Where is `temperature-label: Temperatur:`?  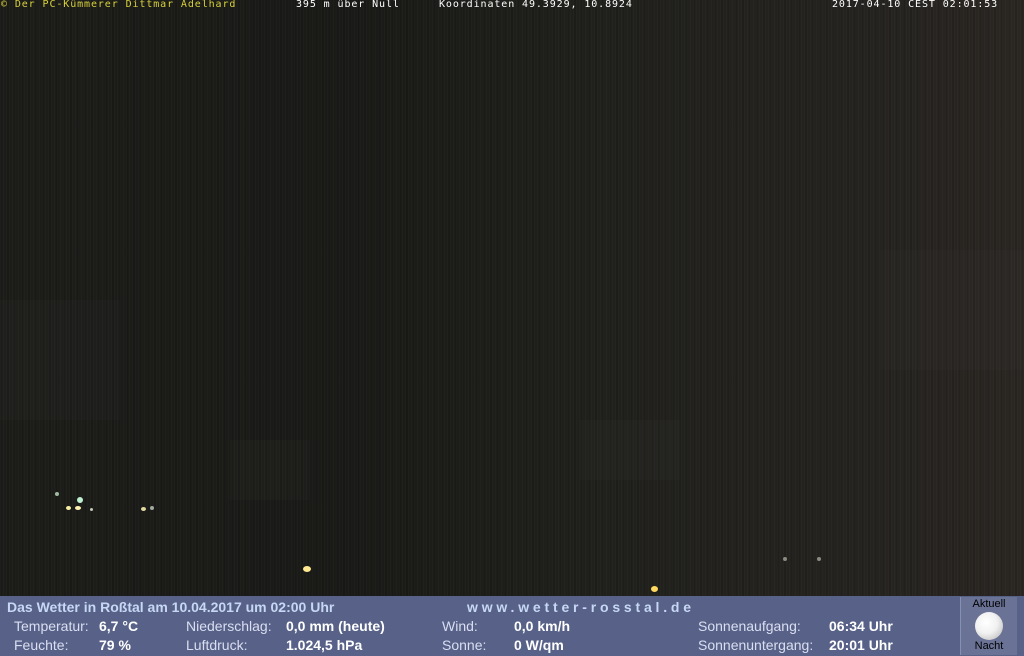
temperature-label: Temperatur: is located at coordinates (51, 626).